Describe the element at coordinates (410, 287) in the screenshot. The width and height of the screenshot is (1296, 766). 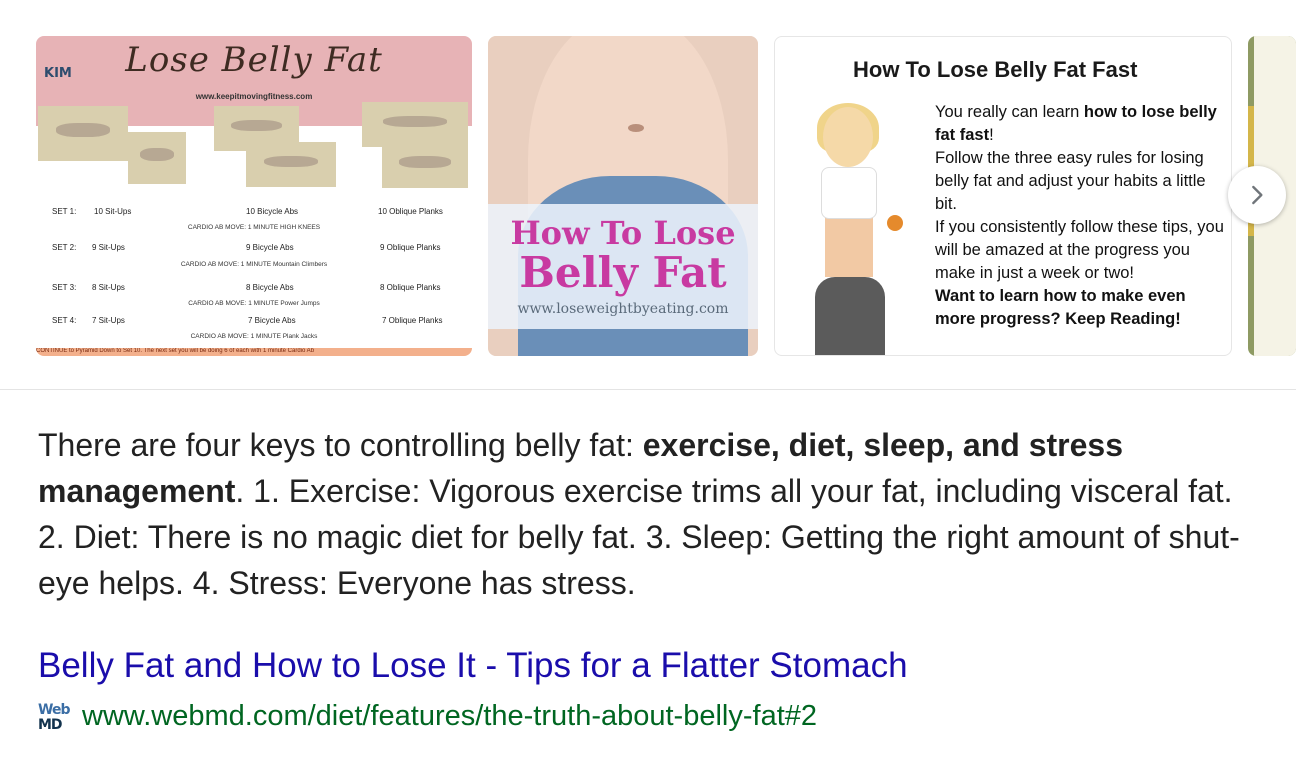
I see `exercise-c: 8 Oblique Planks` at that location.